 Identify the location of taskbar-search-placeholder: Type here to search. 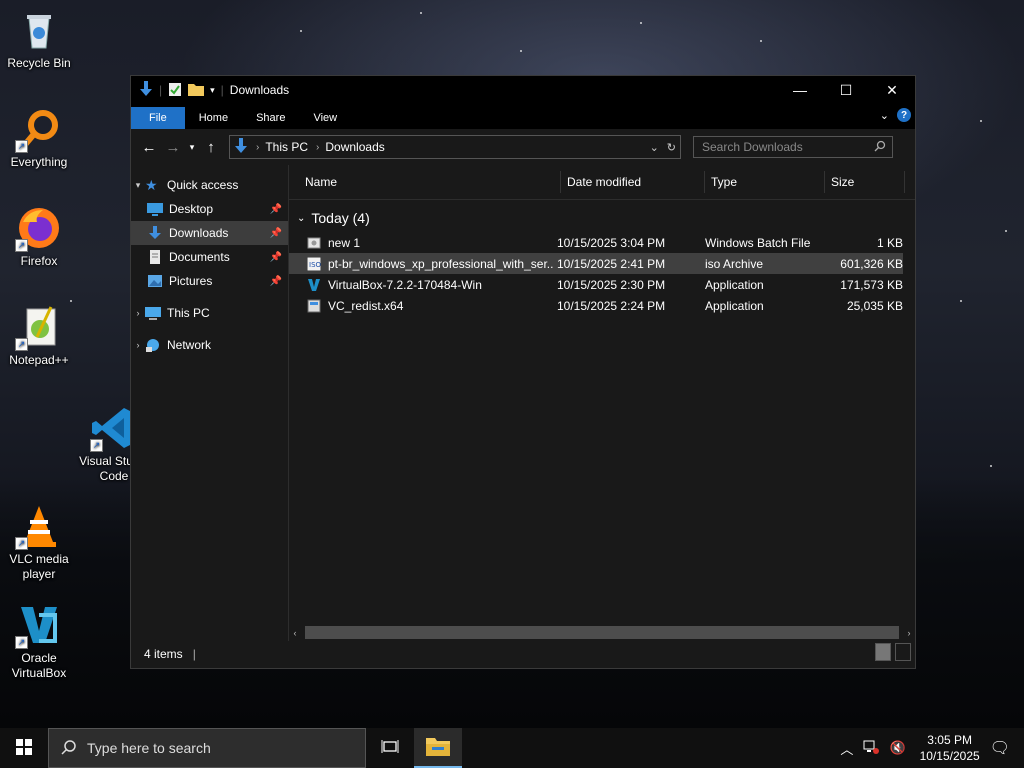
(149, 748).